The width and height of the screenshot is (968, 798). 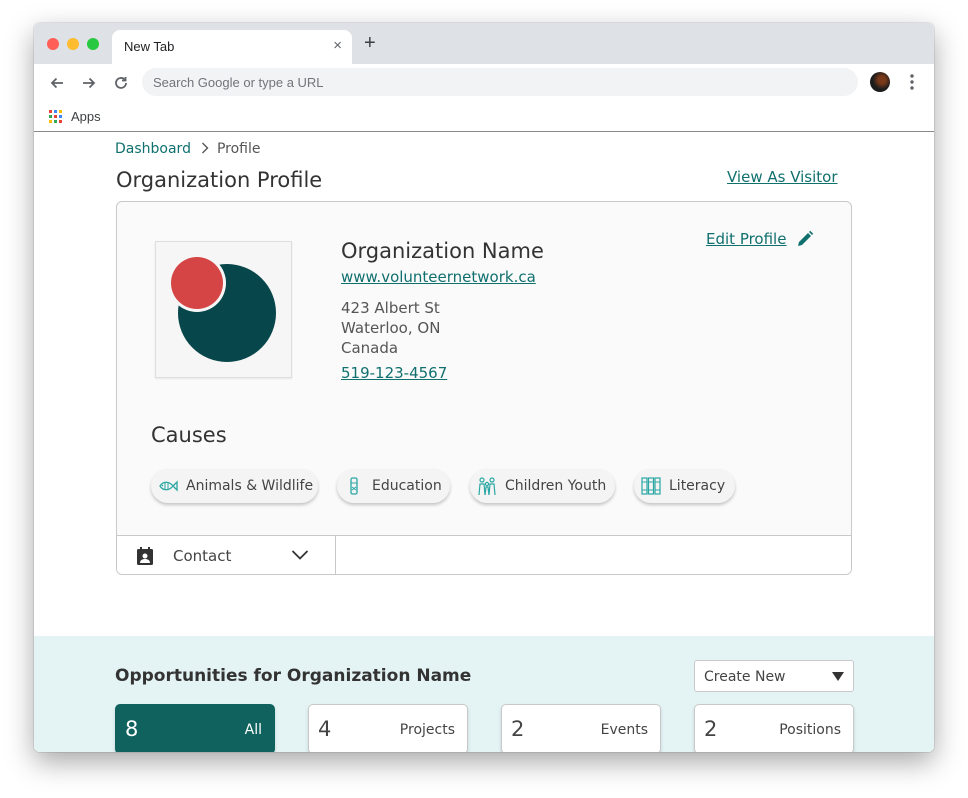 What do you see at coordinates (354, 486) in the screenshot?
I see `education-icon` at bounding box center [354, 486].